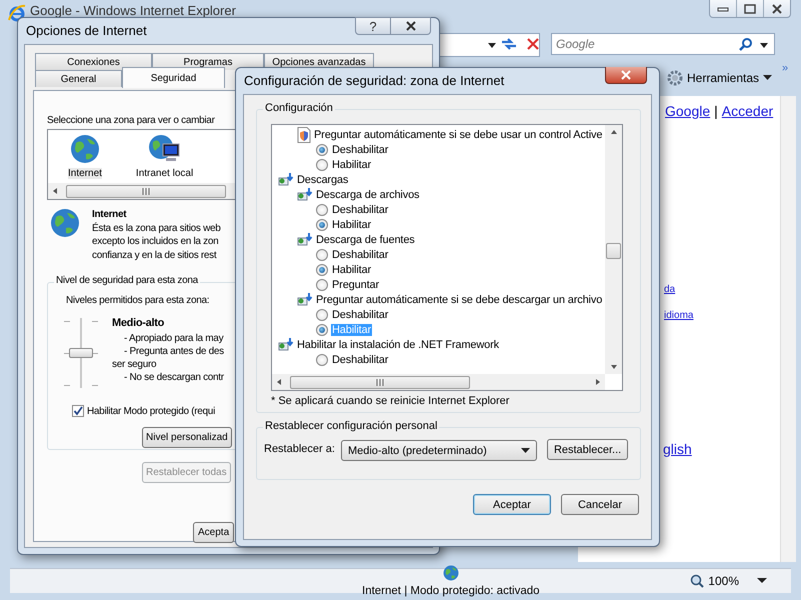 The height and width of the screenshot is (600, 801). Describe the element at coordinates (355, 284) in the screenshot. I see `option-label: Preguntar` at that location.